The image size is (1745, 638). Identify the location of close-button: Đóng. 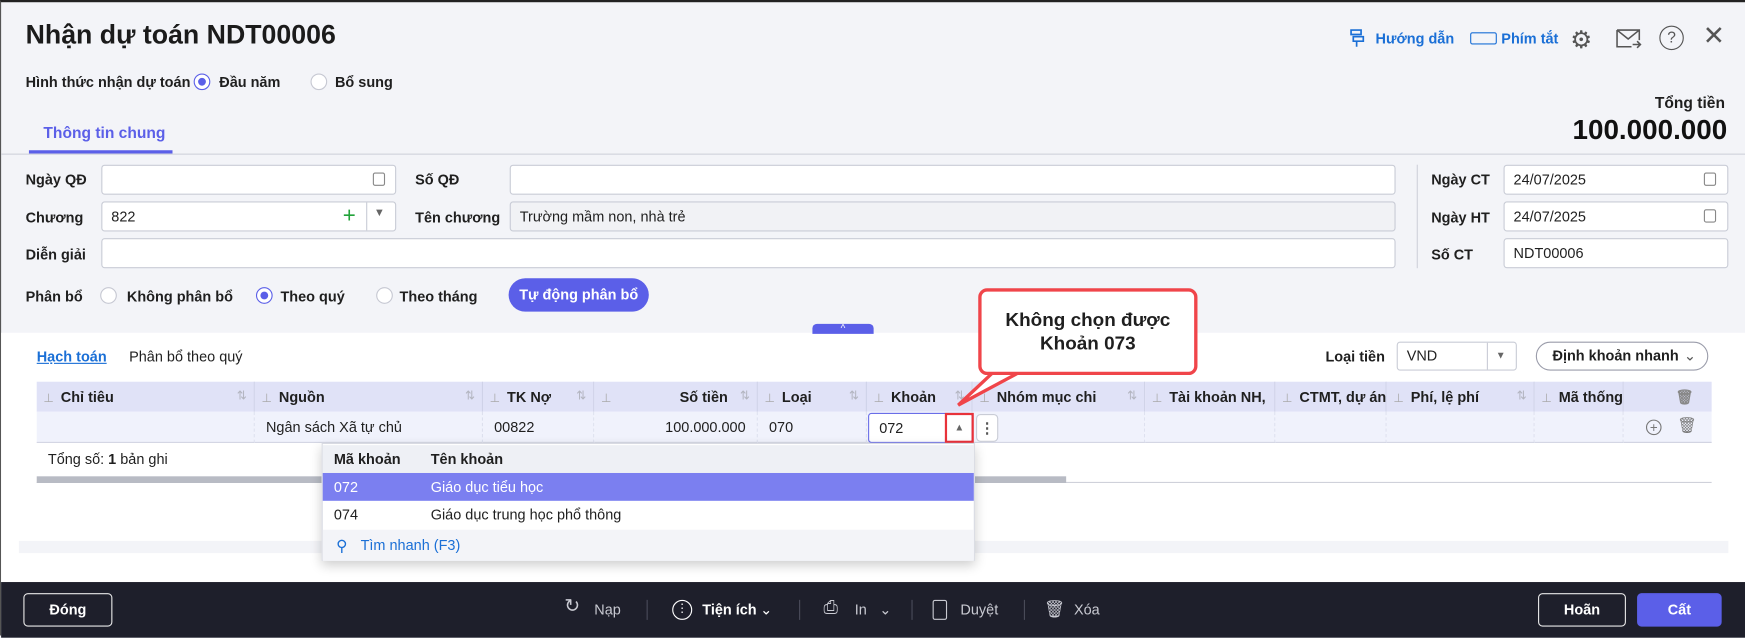
(68, 610).